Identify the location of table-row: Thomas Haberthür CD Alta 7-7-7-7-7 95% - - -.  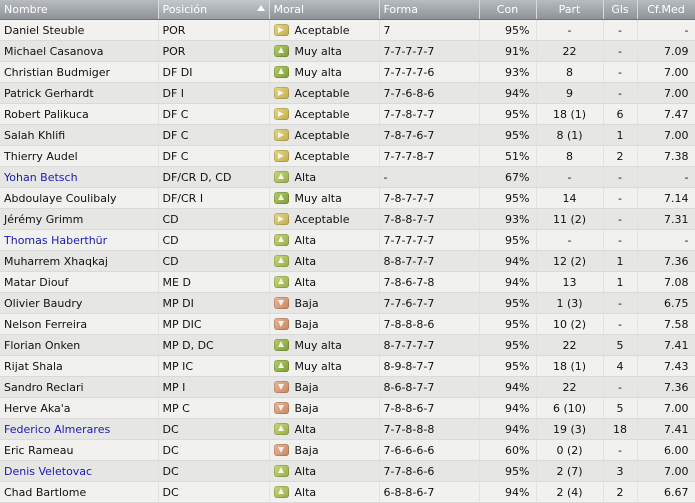
(347, 240).